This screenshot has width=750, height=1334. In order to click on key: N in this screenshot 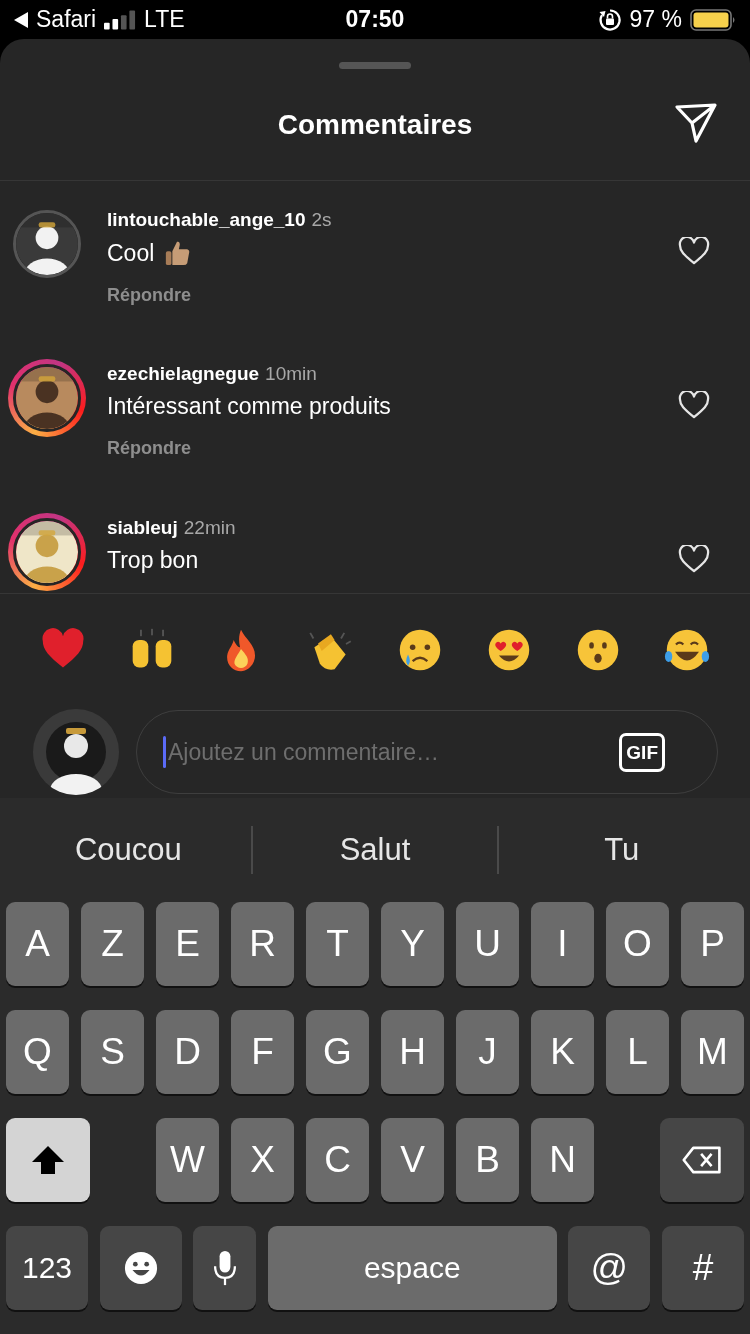, I will do `click(562, 1160)`.